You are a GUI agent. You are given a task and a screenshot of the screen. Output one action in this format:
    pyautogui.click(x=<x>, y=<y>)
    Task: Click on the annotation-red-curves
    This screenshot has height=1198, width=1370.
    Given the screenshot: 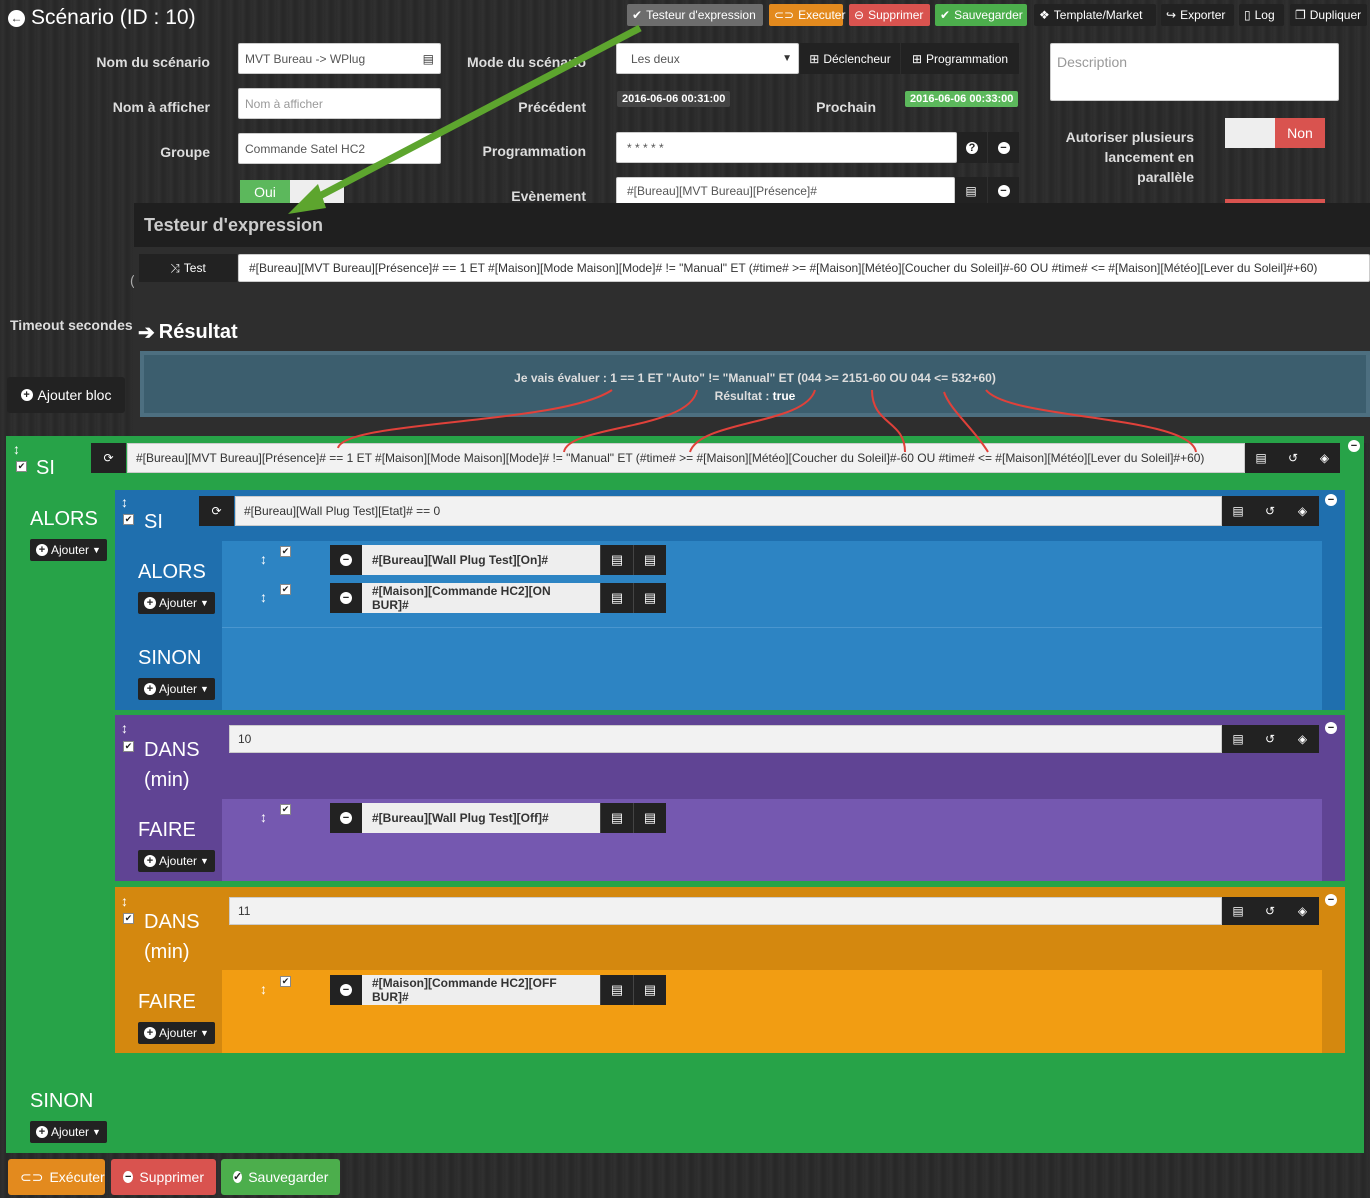 What is the action you would take?
    pyautogui.click(x=767, y=421)
    